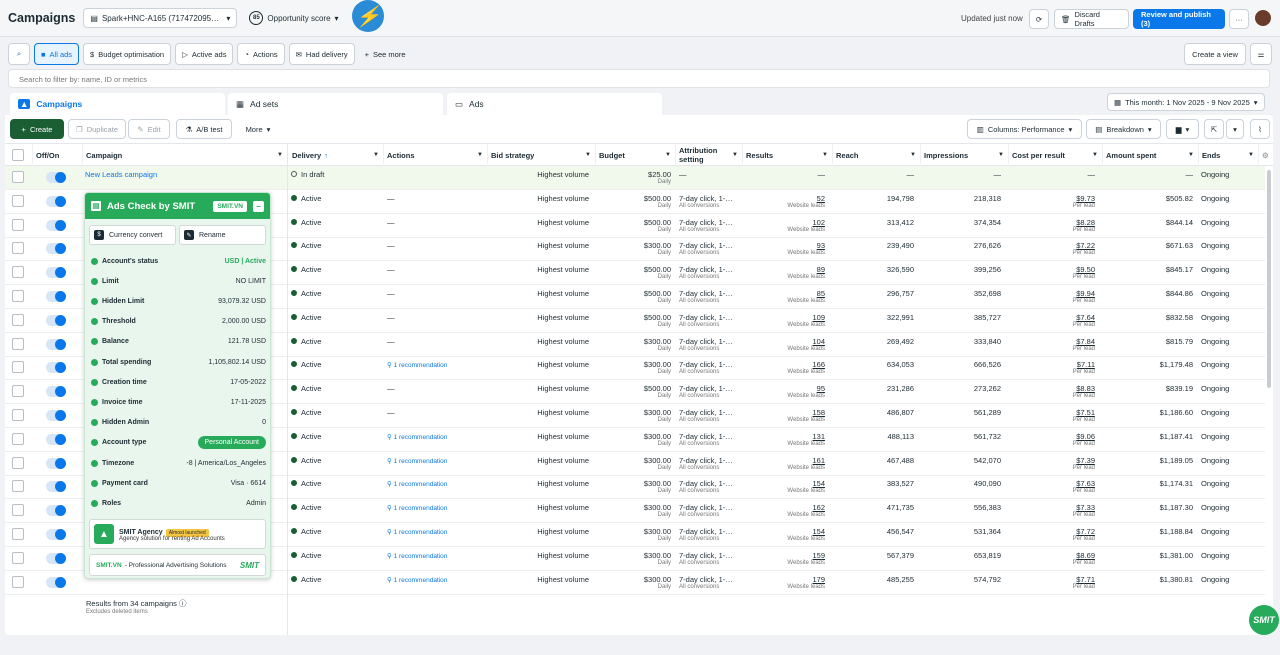 The height and width of the screenshot is (655, 1280). I want to click on results-value: 161, so click(785, 460).